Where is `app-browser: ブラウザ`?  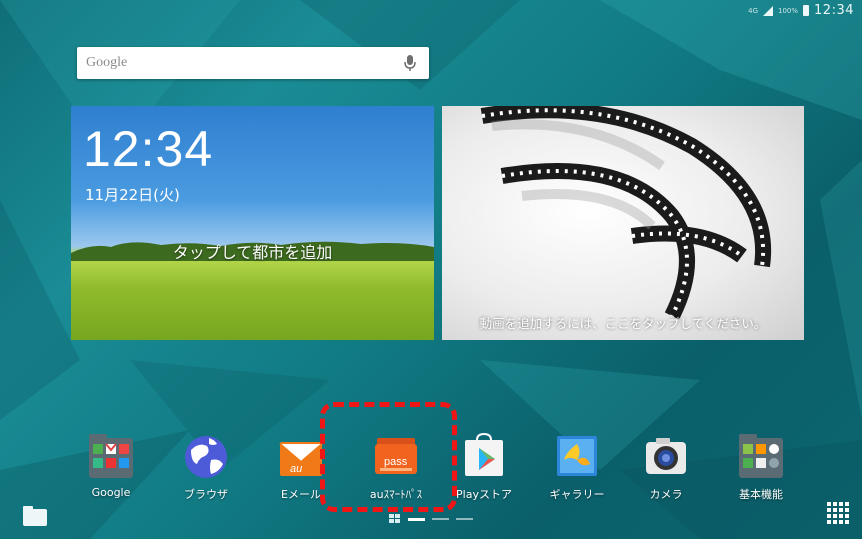
app-browser: ブラウザ is located at coordinates (206, 467).